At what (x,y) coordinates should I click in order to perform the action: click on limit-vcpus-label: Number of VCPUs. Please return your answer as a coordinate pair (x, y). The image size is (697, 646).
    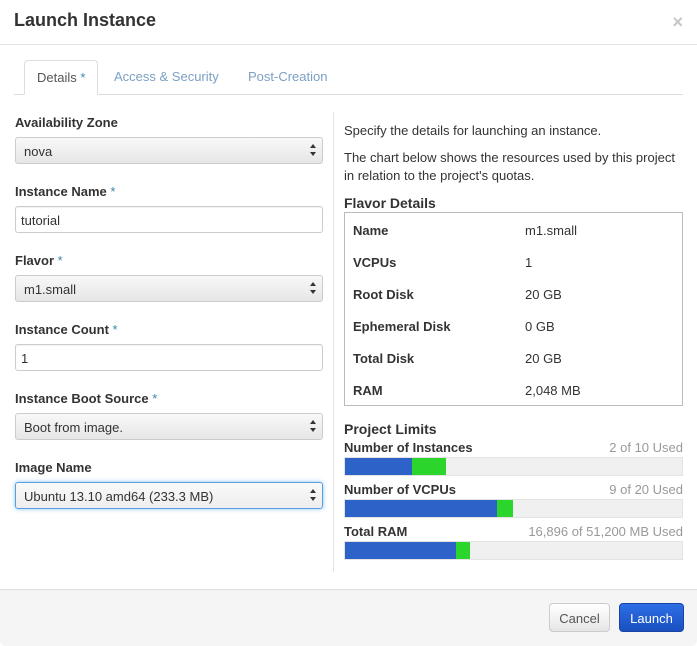
    Looking at the image, I should click on (400, 489).